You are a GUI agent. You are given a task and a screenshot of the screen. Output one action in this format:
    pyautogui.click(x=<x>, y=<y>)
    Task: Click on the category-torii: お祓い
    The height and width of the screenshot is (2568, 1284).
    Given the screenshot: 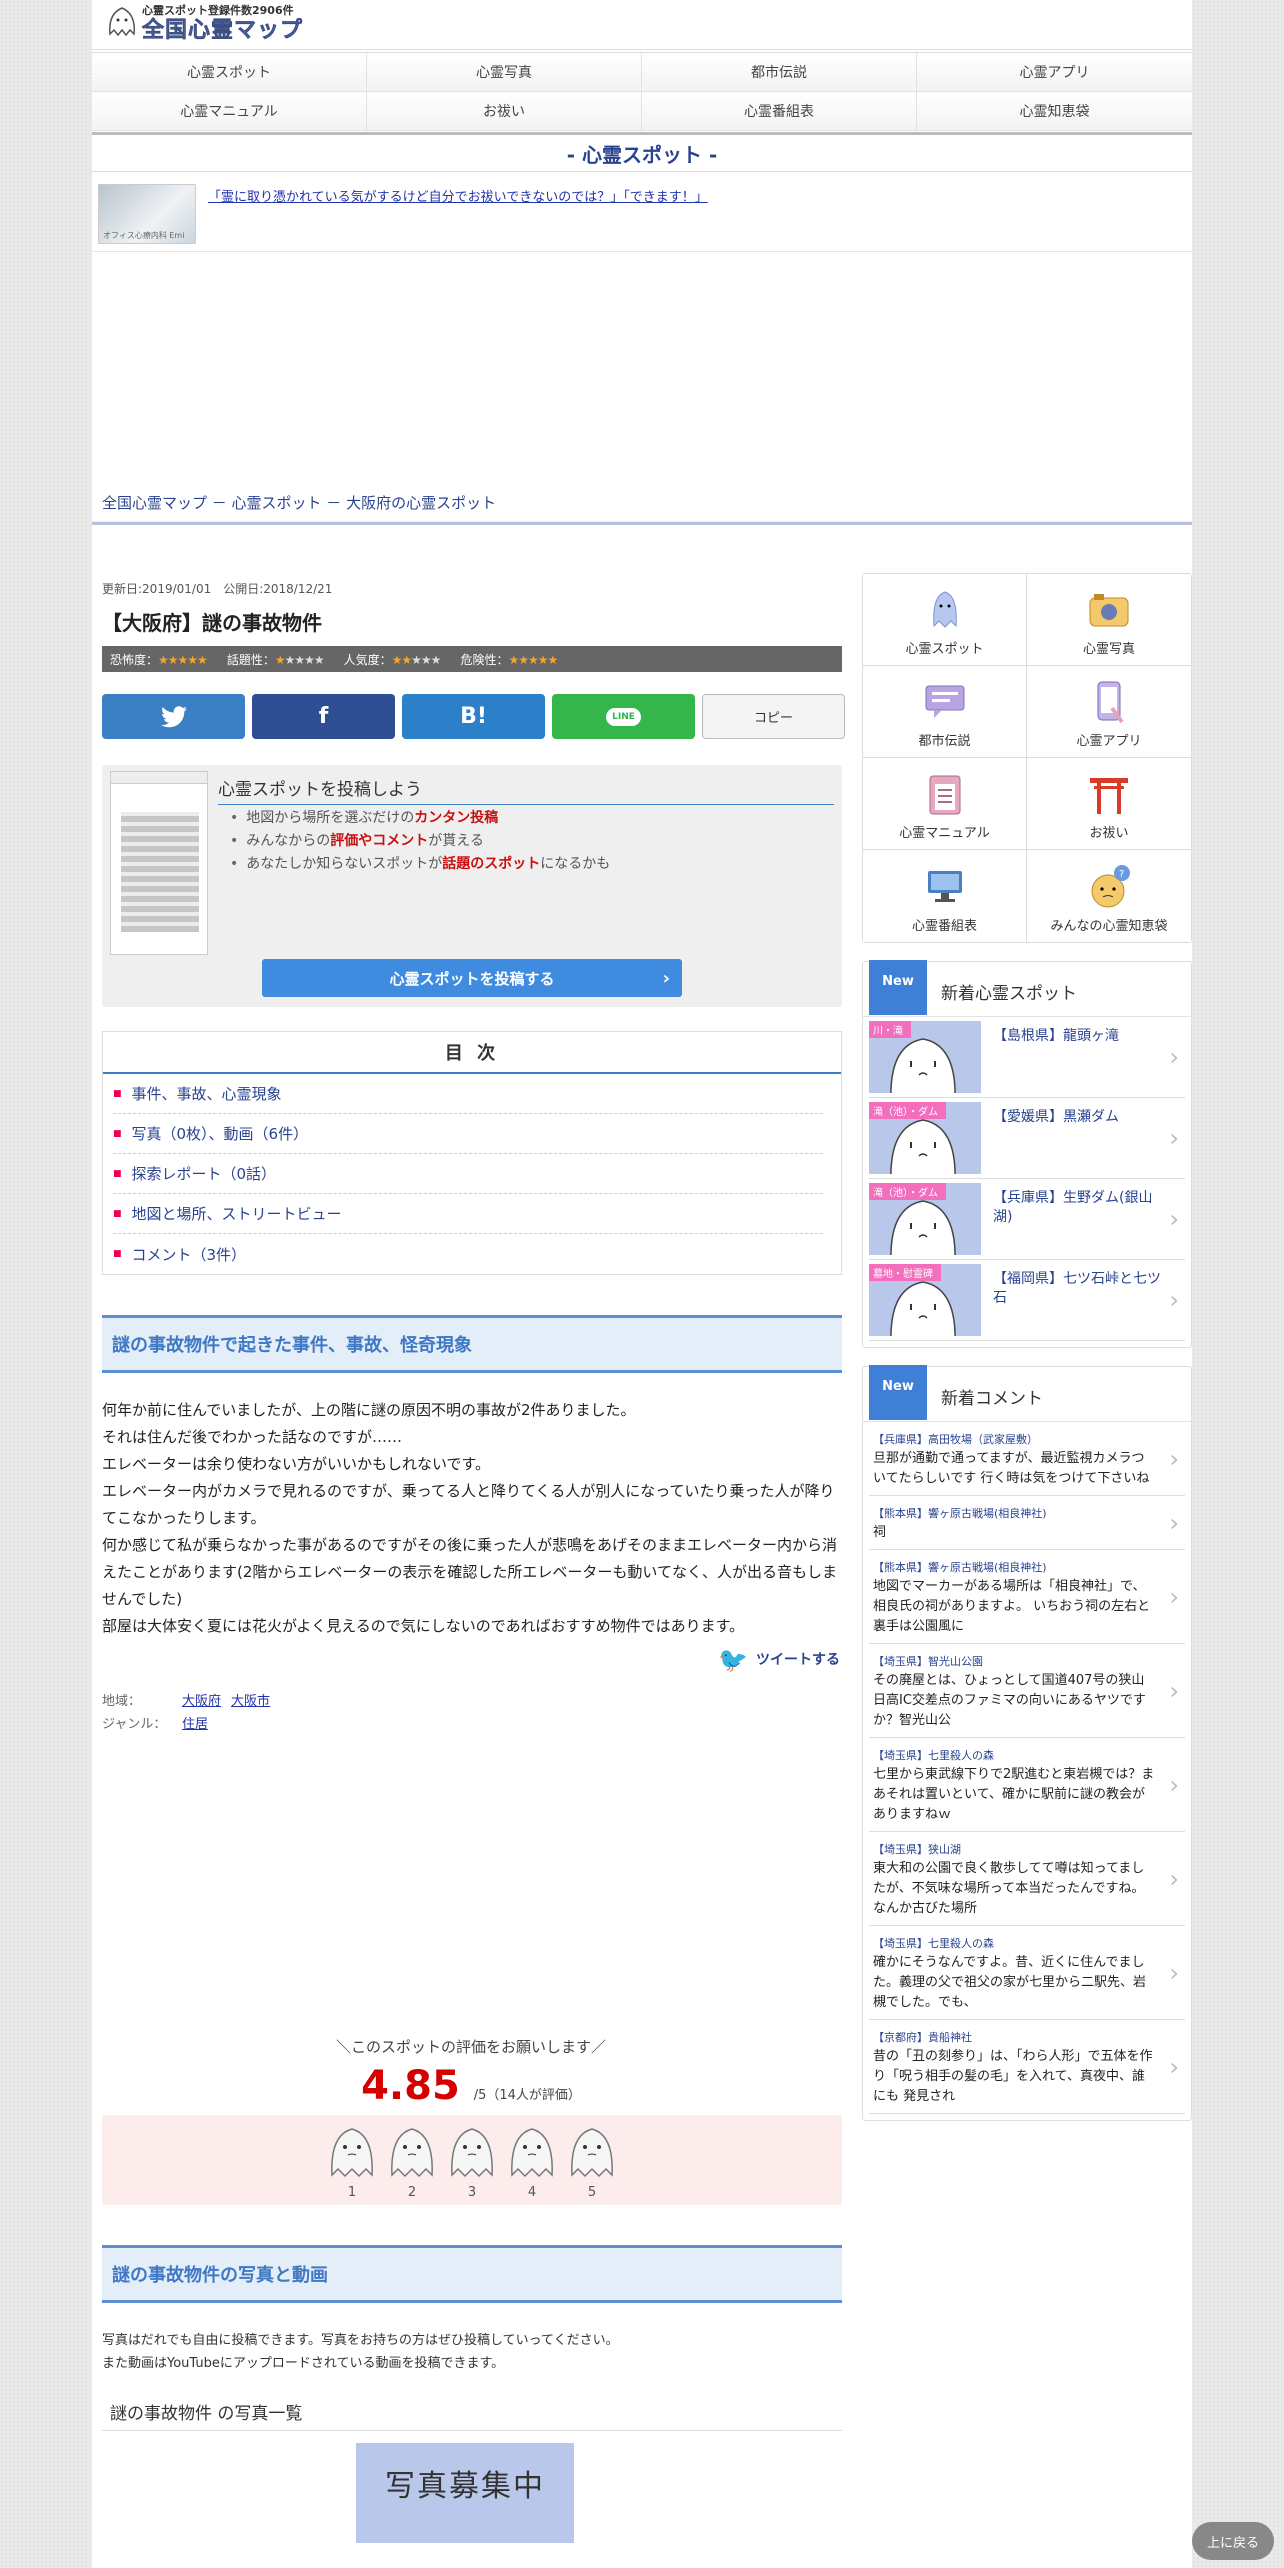 What is the action you would take?
    pyautogui.click(x=1109, y=804)
    